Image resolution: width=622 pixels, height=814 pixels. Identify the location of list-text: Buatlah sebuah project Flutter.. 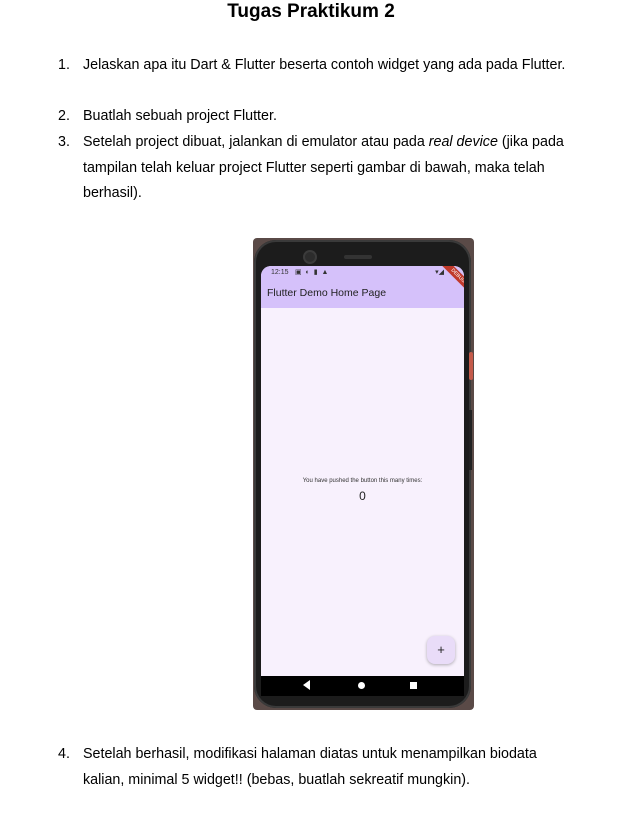
(180, 116).